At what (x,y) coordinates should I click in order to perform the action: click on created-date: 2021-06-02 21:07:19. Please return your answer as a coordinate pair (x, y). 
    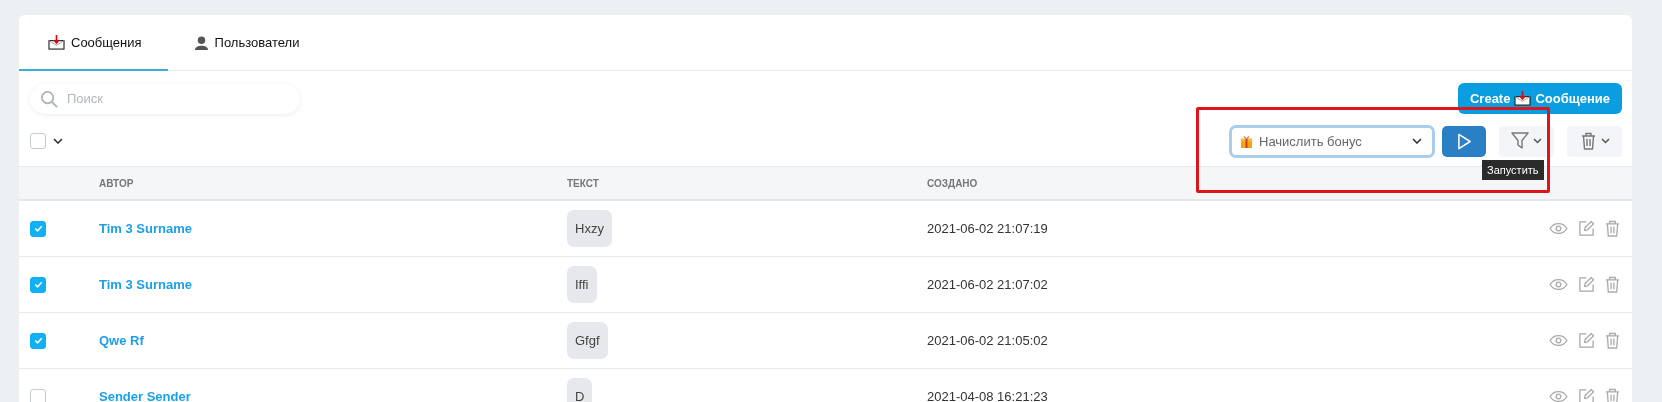
    Looking at the image, I should click on (988, 228).